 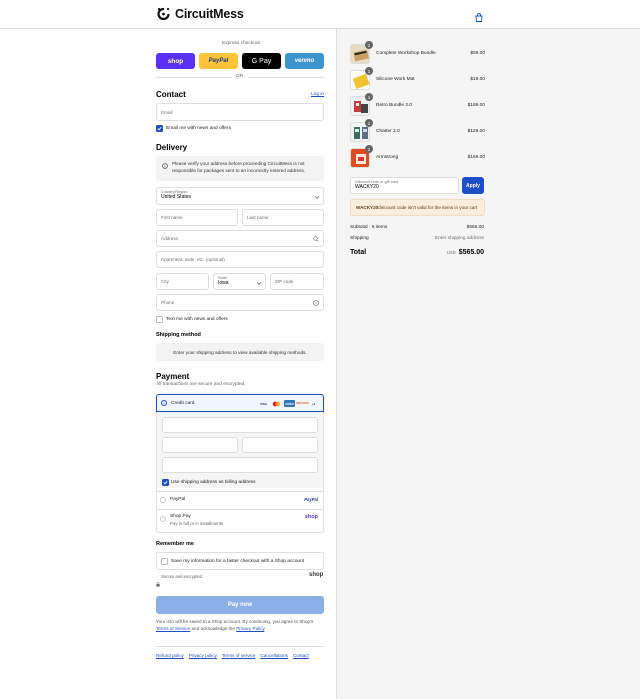 I want to click on text-offers-checkbox, so click(x=159, y=319).